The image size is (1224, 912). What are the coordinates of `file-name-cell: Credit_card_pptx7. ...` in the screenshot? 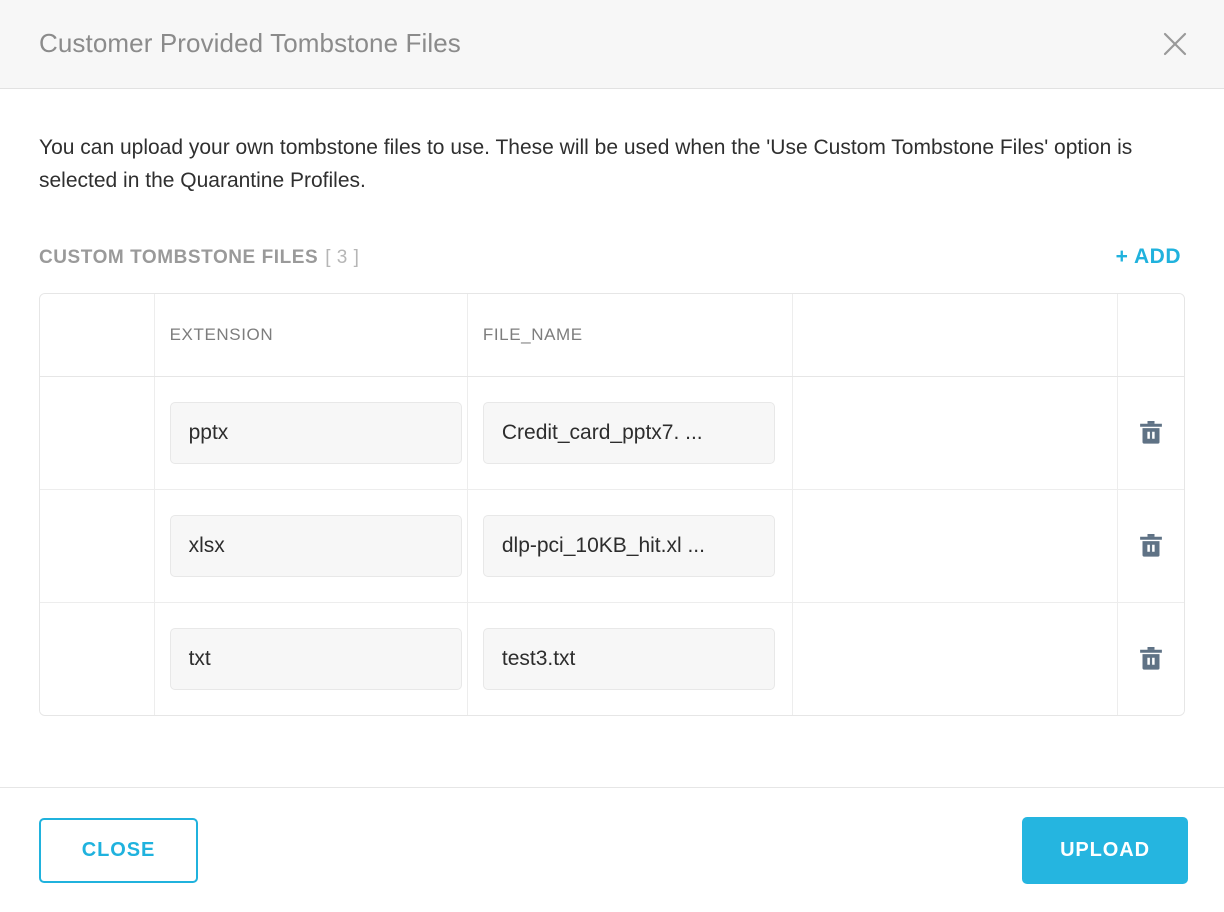 It's located at (630, 433).